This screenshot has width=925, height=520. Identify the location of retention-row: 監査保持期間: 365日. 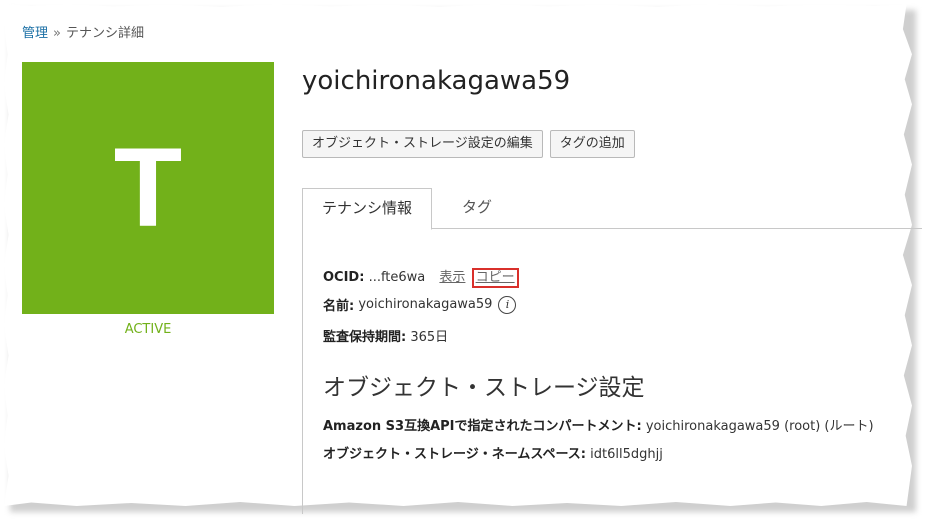
(385, 335).